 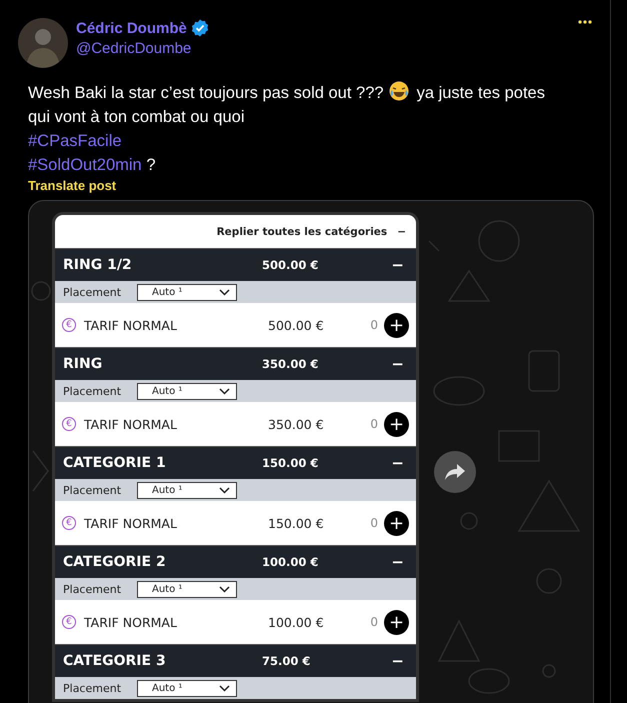 I want to click on post-text: qui vont à ton combat ou quoi, so click(x=136, y=117).